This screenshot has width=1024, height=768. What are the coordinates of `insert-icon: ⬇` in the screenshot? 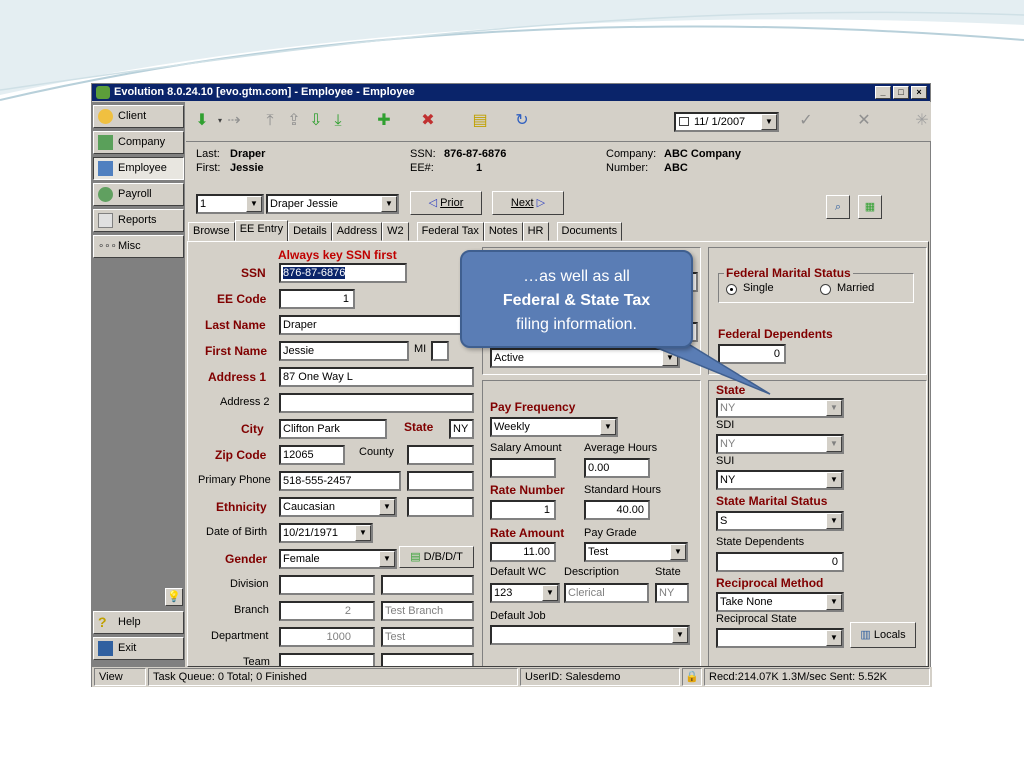 It's located at (202, 121).